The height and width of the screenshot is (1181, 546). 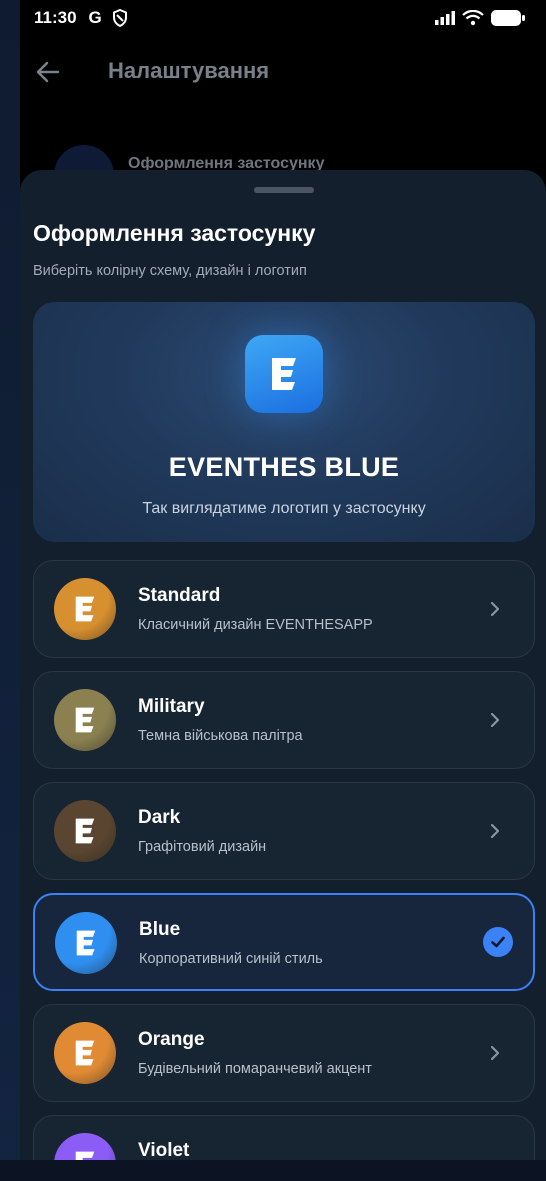 What do you see at coordinates (284, 1053) in the screenshot?
I see `theme-option-orange: Orange Будівельний помаранчевий акцент` at bounding box center [284, 1053].